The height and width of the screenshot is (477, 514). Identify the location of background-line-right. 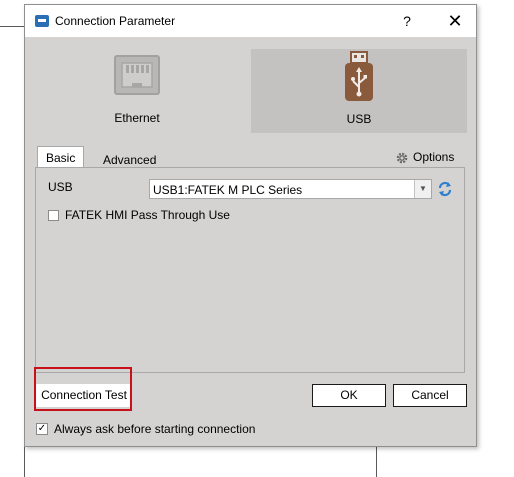
(376, 462).